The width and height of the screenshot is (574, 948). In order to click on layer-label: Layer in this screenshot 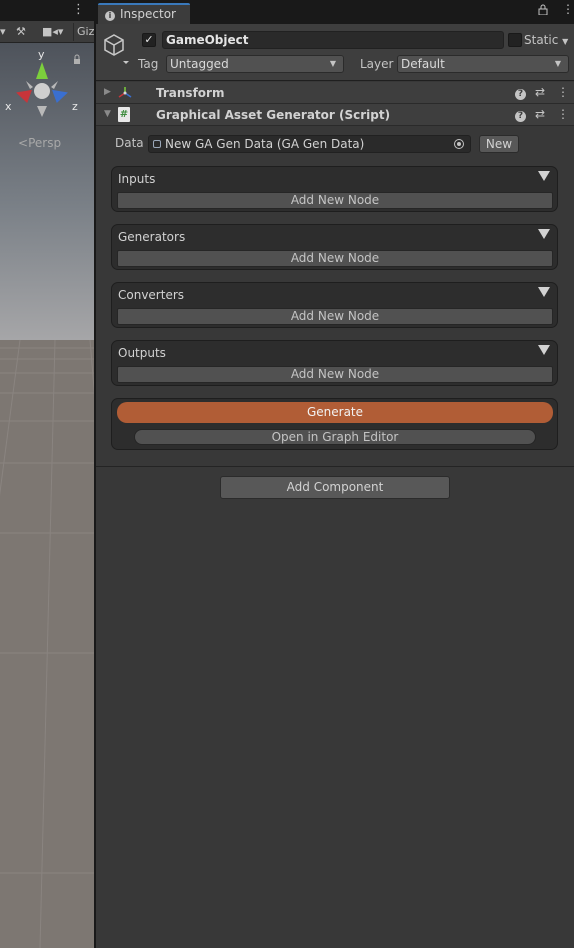, I will do `click(377, 64)`.